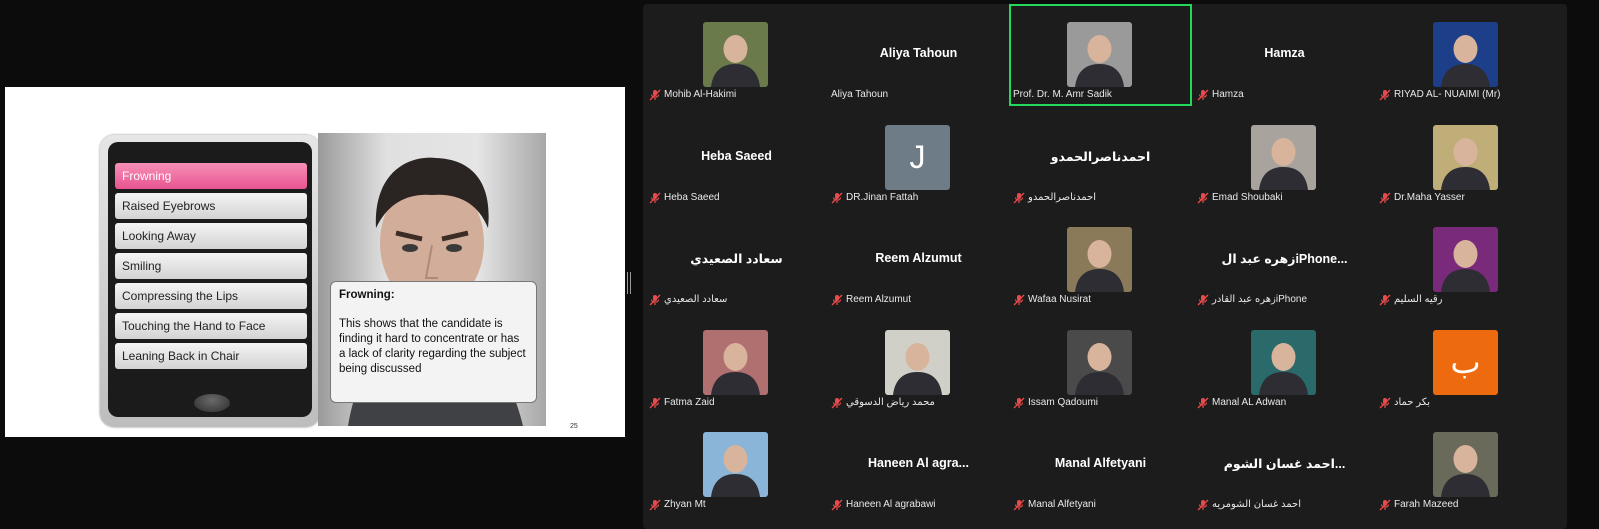 This screenshot has height=529, width=1599. I want to click on participant-name-label: احمد غسان الشومريه, so click(1284, 504).